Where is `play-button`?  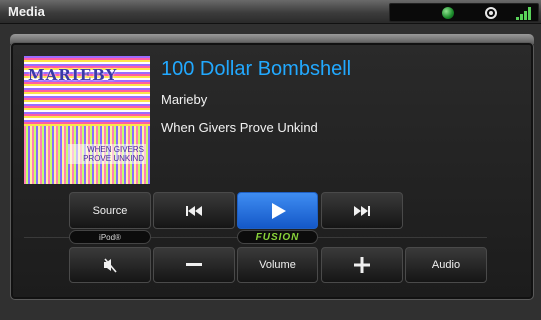
play-button is located at coordinates (277, 210).